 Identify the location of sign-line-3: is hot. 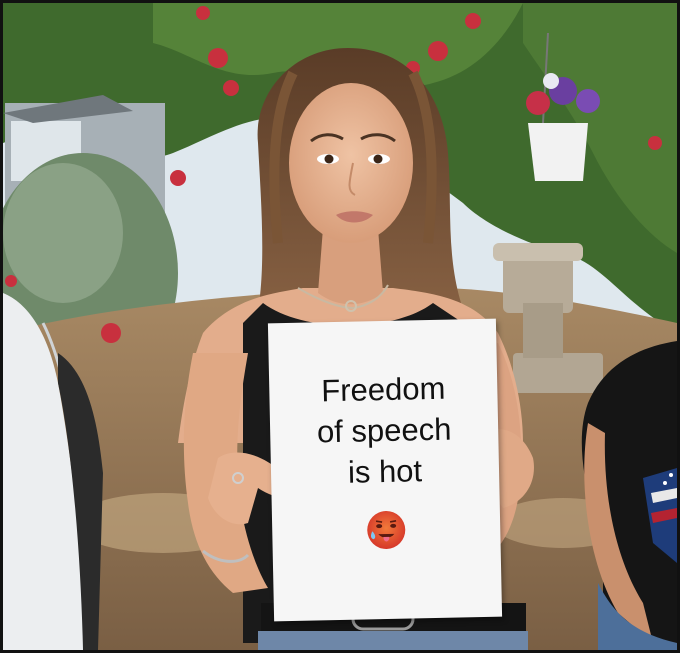
(385, 471).